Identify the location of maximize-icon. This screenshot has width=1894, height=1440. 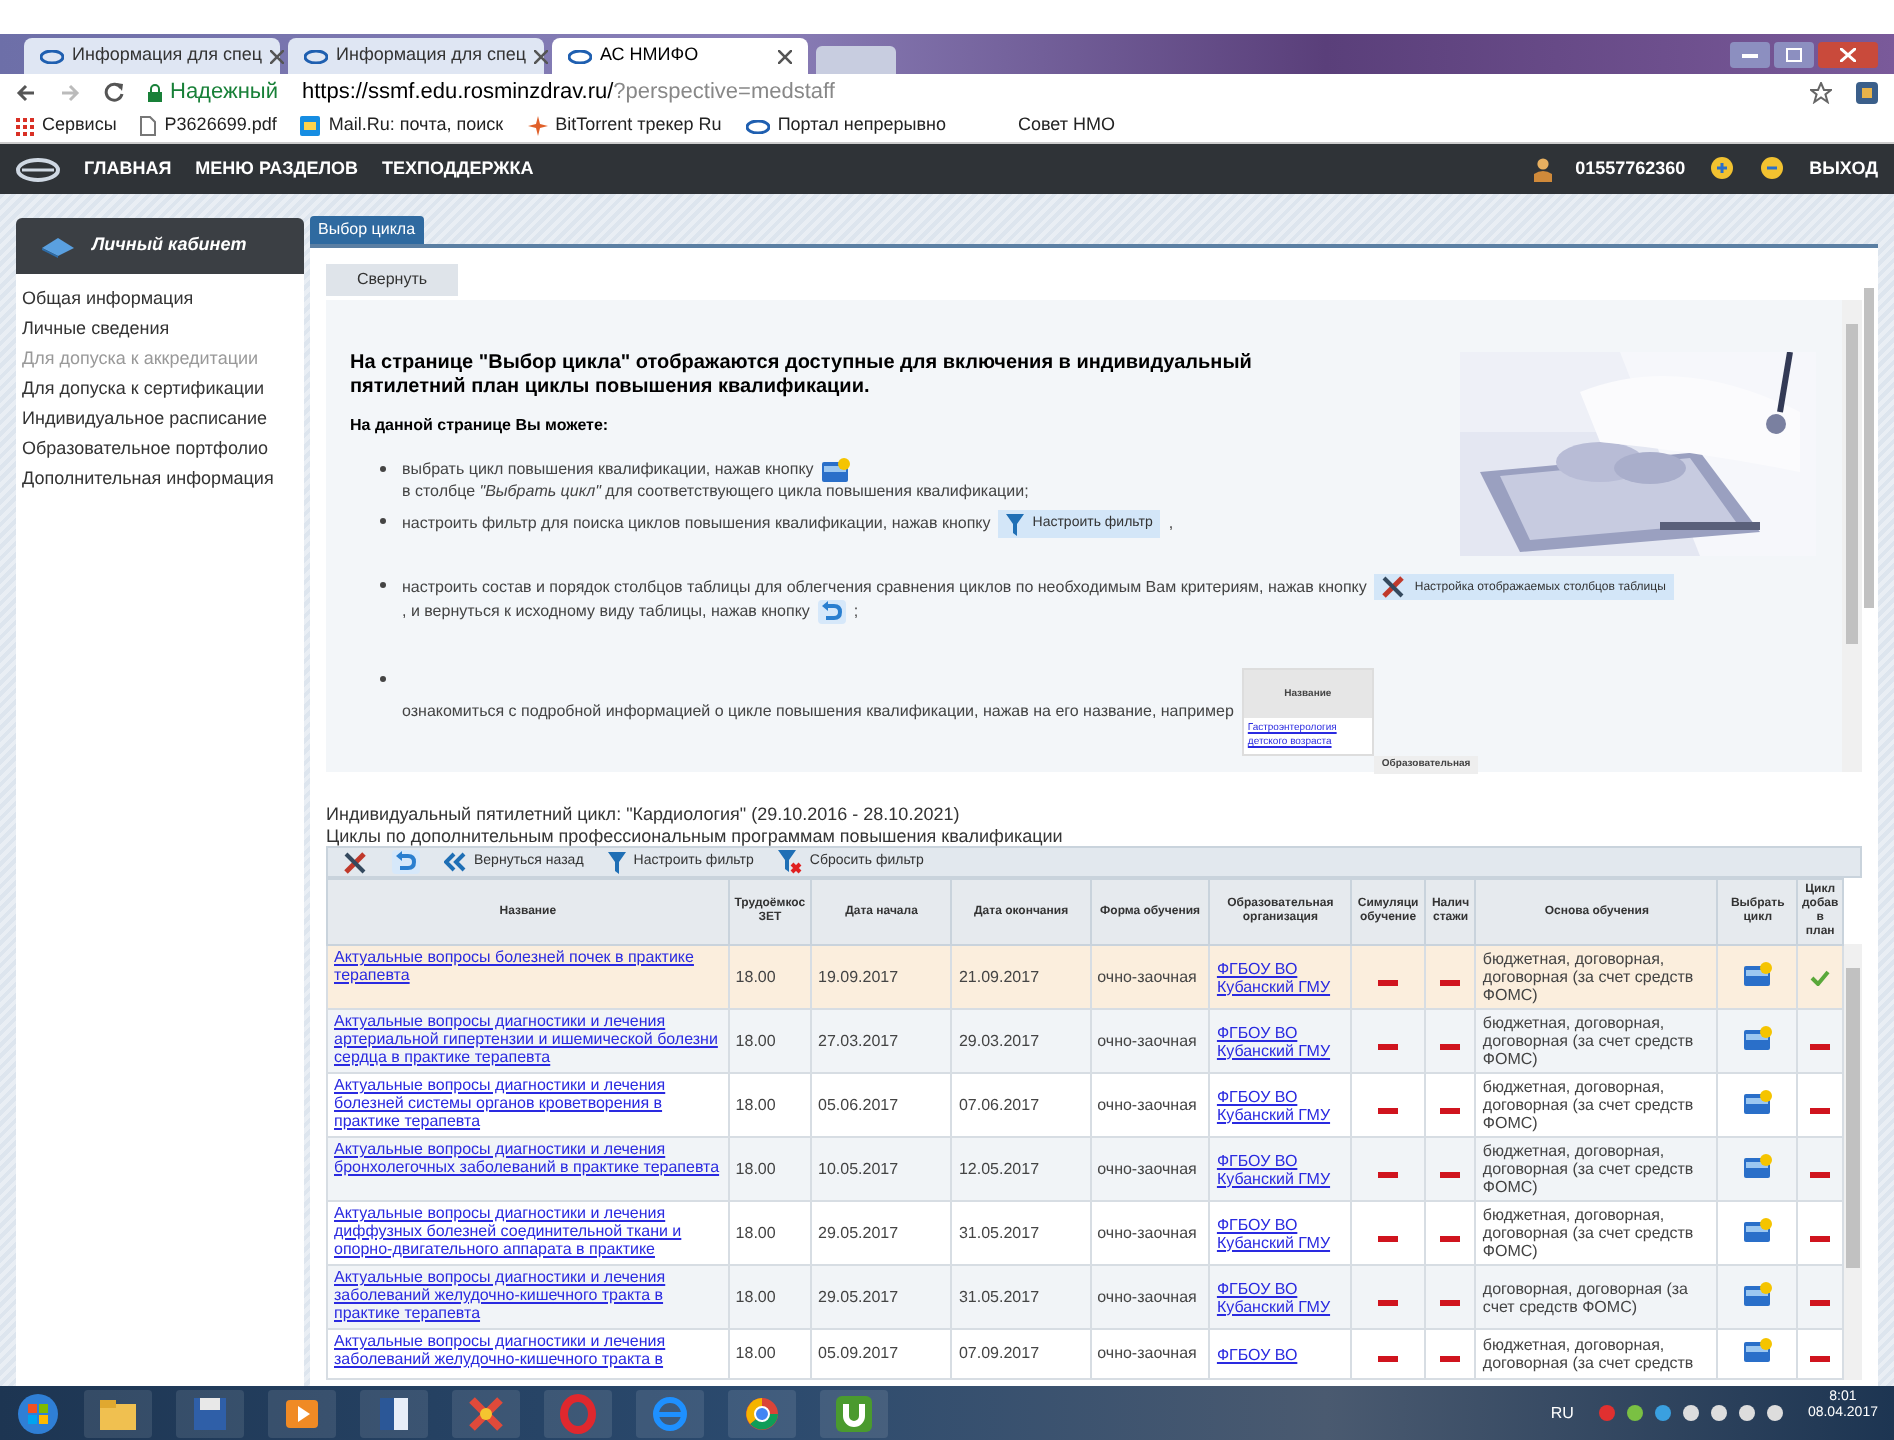
(1794, 55).